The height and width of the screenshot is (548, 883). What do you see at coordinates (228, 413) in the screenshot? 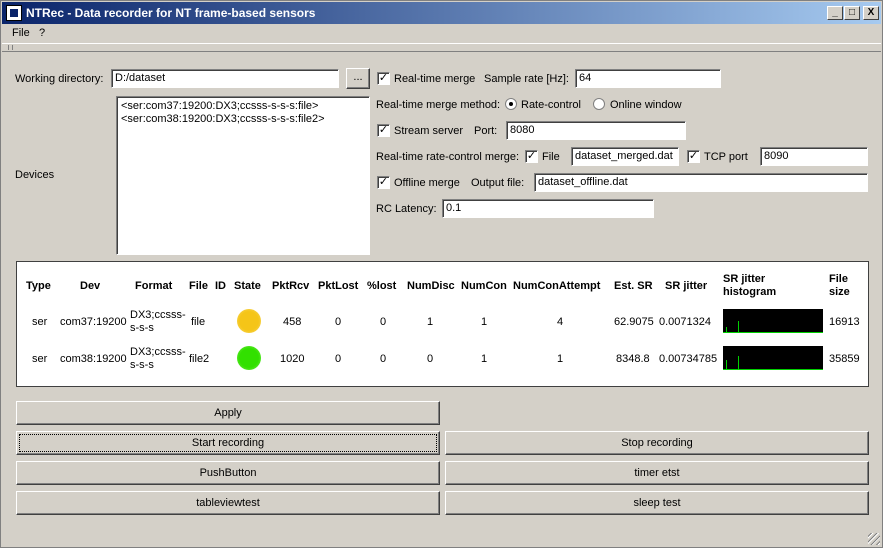
I see `apply-button: Apply` at bounding box center [228, 413].